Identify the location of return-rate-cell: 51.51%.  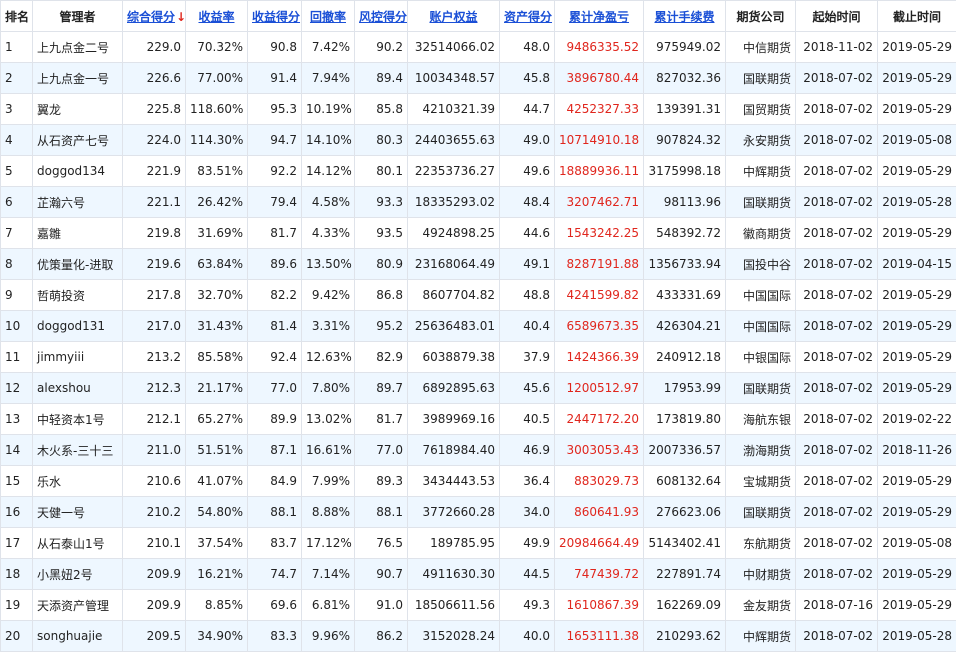
(217, 450).